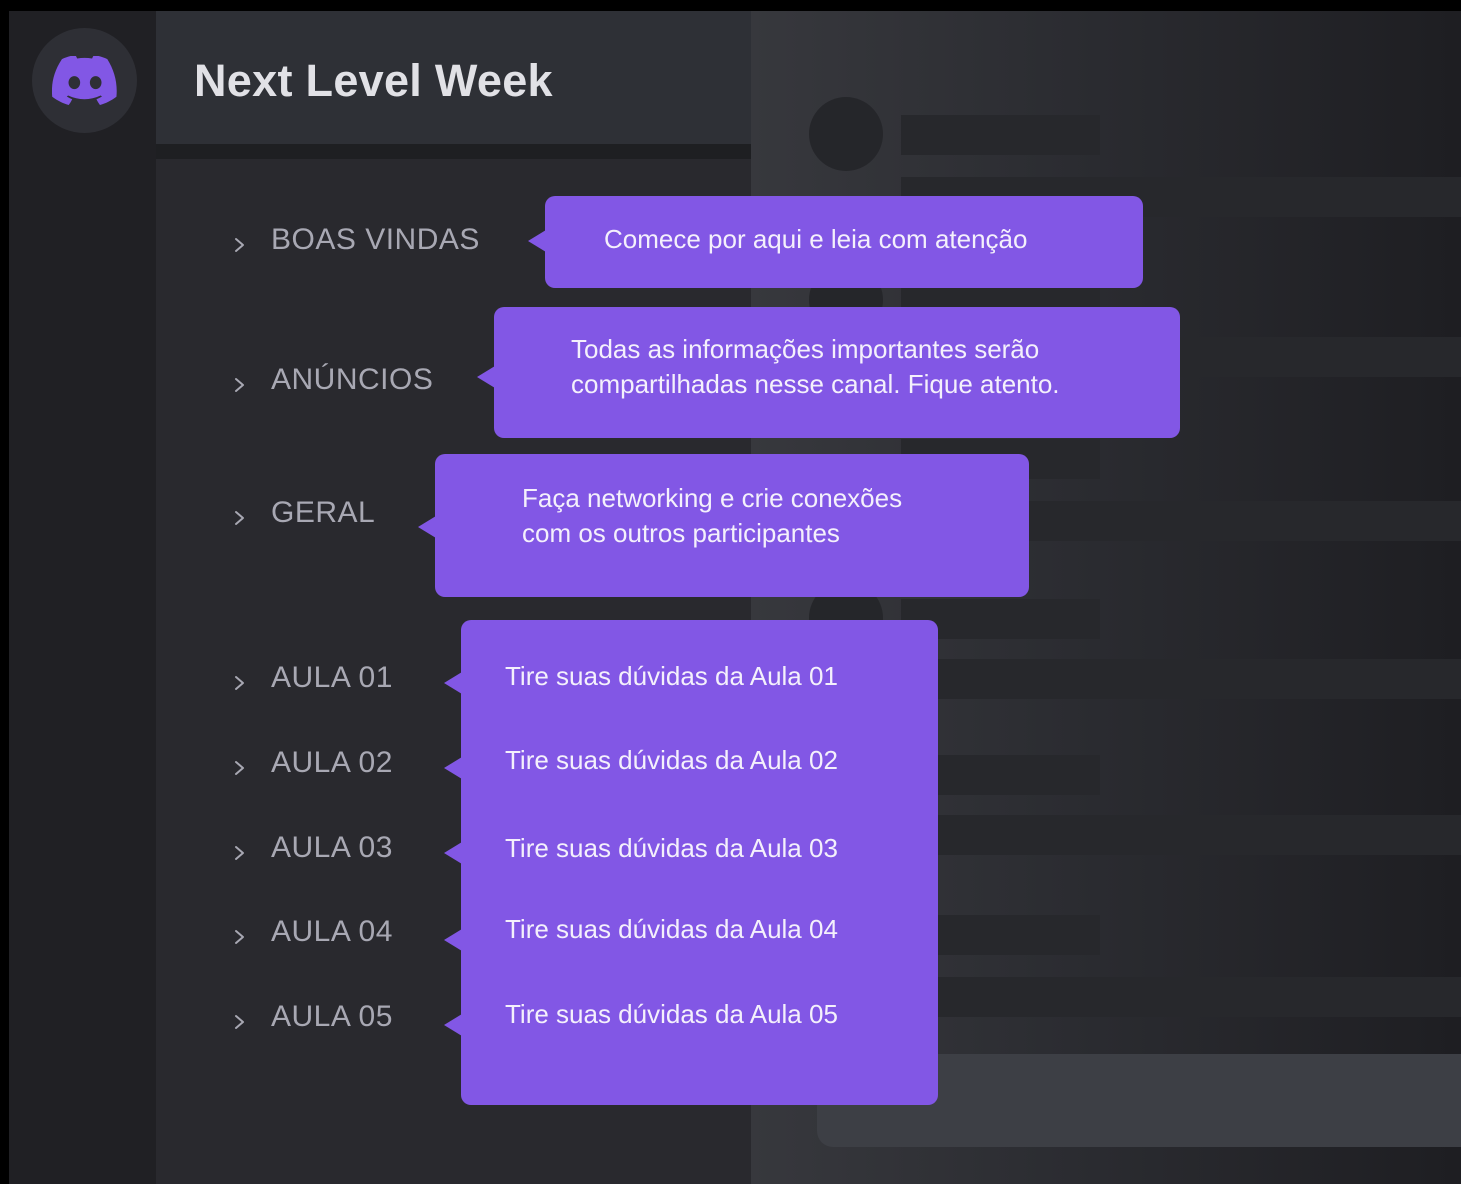  I want to click on channel-geral: GERAL, so click(302, 513).